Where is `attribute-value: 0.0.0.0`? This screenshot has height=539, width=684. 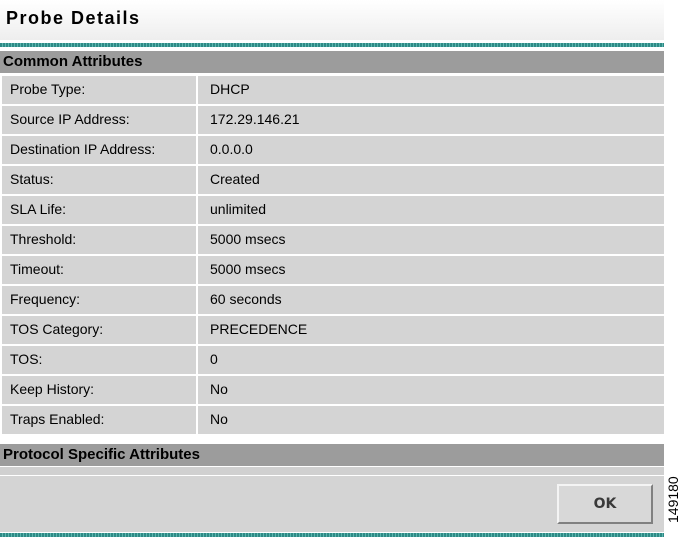
attribute-value: 0.0.0.0 is located at coordinates (431, 150).